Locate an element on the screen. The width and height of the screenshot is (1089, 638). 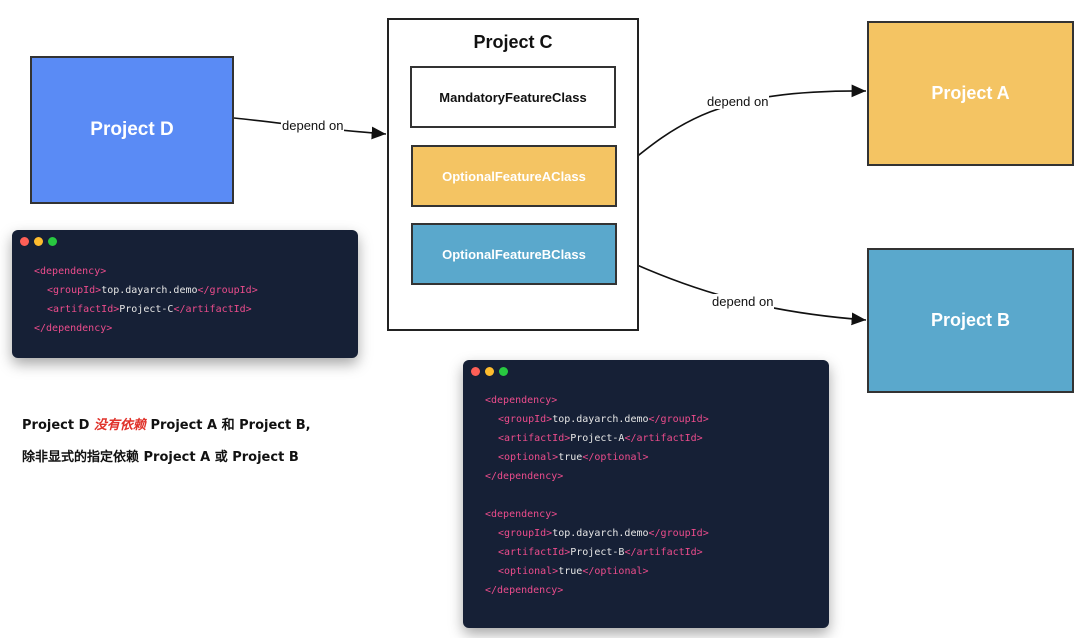
note-line-1-prefix: Project D is located at coordinates (58, 425).